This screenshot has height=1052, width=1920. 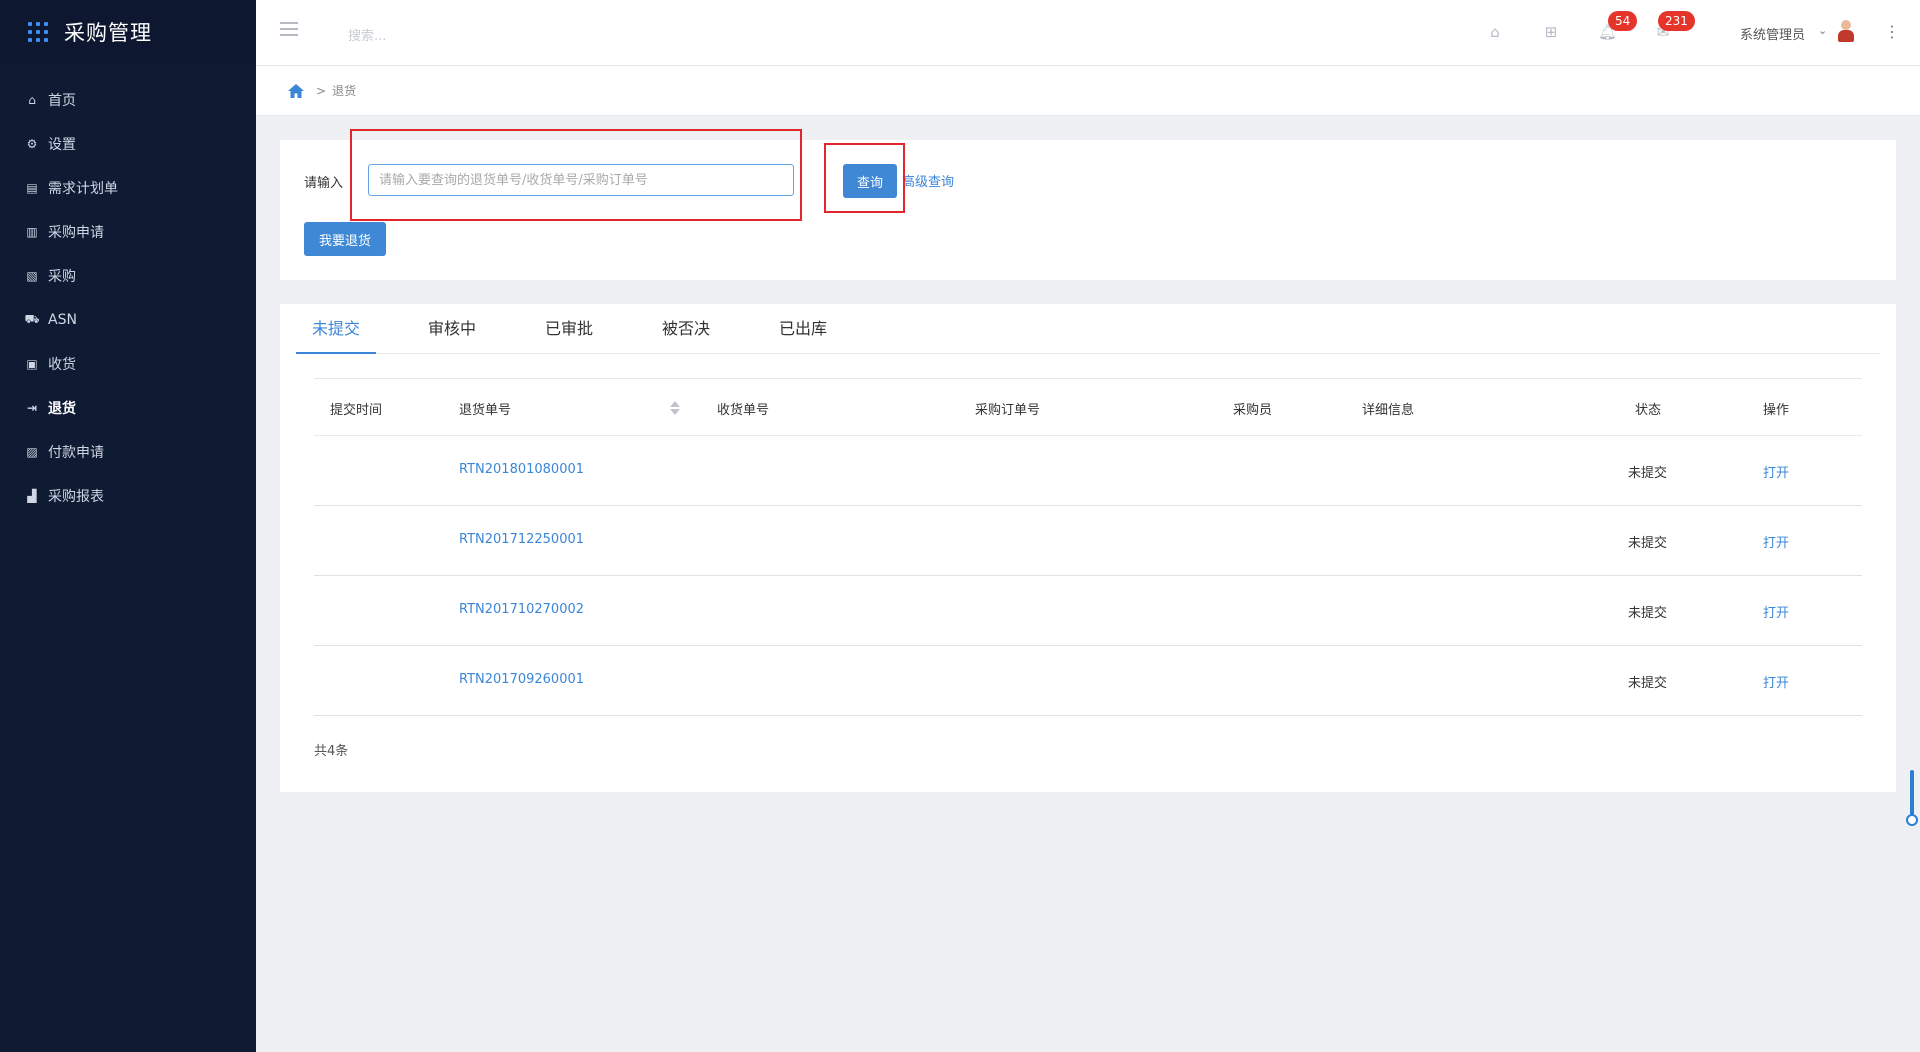 I want to click on payment-icon: ▨, so click(x=32, y=452).